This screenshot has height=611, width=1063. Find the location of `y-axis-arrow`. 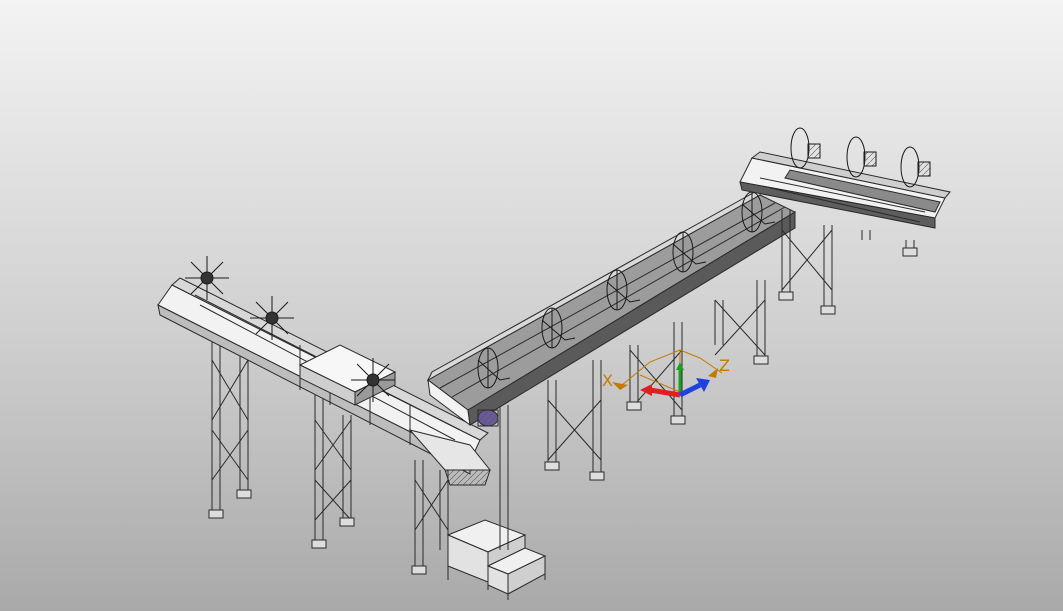

y-axis-arrow is located at coordinates (680, 378).